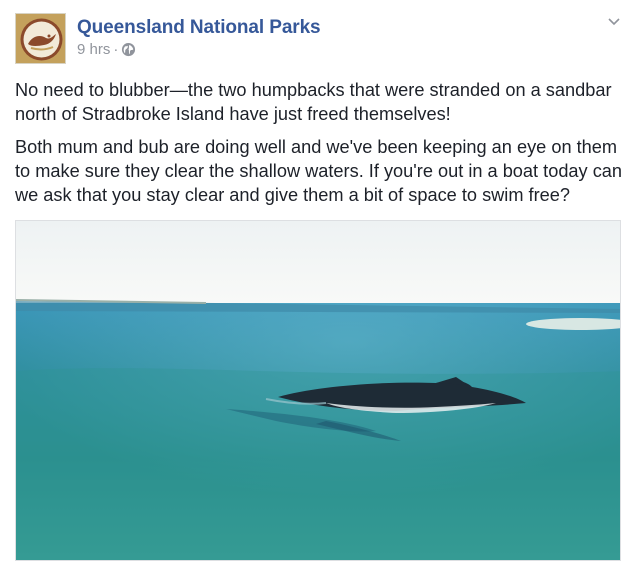  I want to click on post-header: Queensland National Parks 9 hrs ·, so click(318, 40).